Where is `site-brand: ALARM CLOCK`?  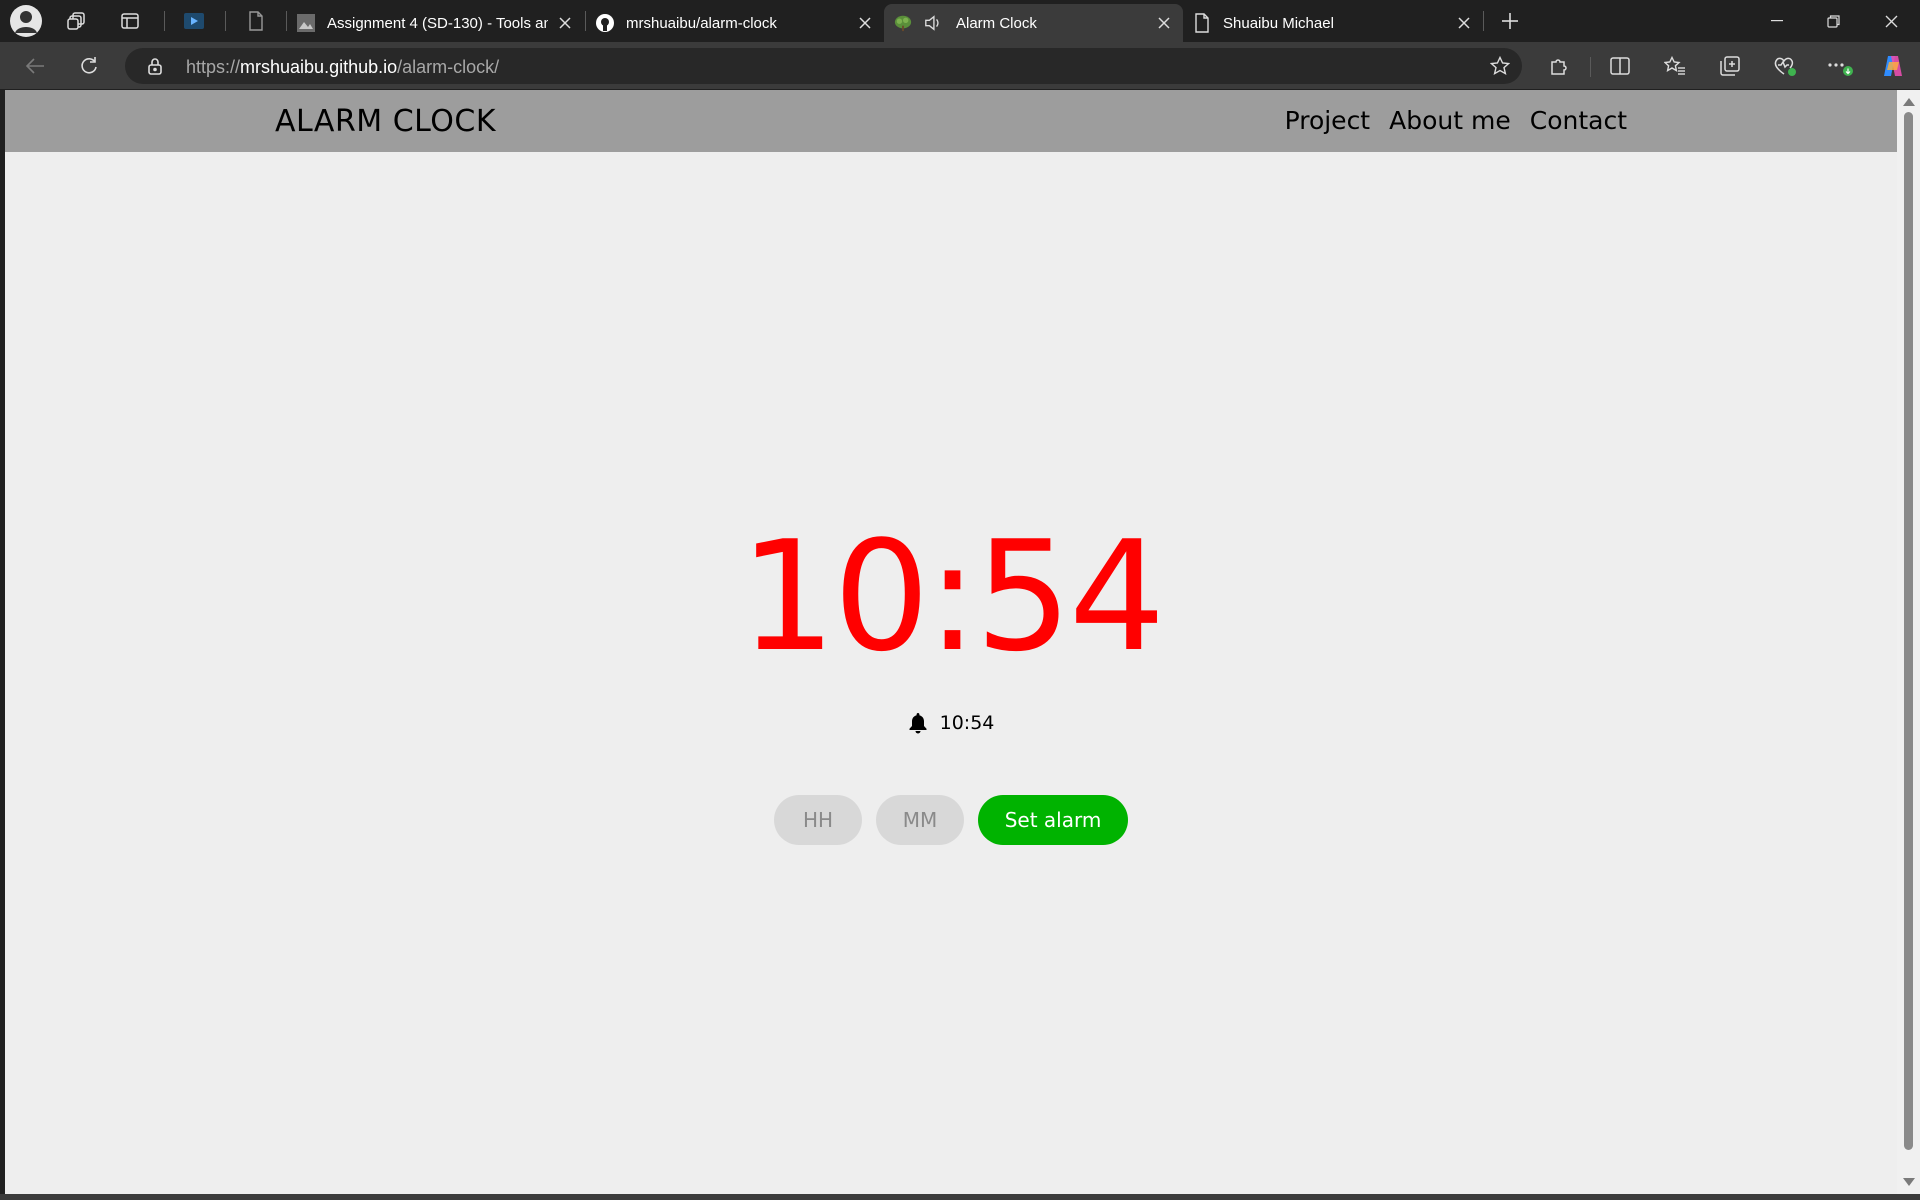 site-brand: ALARM CLOCK is located at coordinates (385, 121).